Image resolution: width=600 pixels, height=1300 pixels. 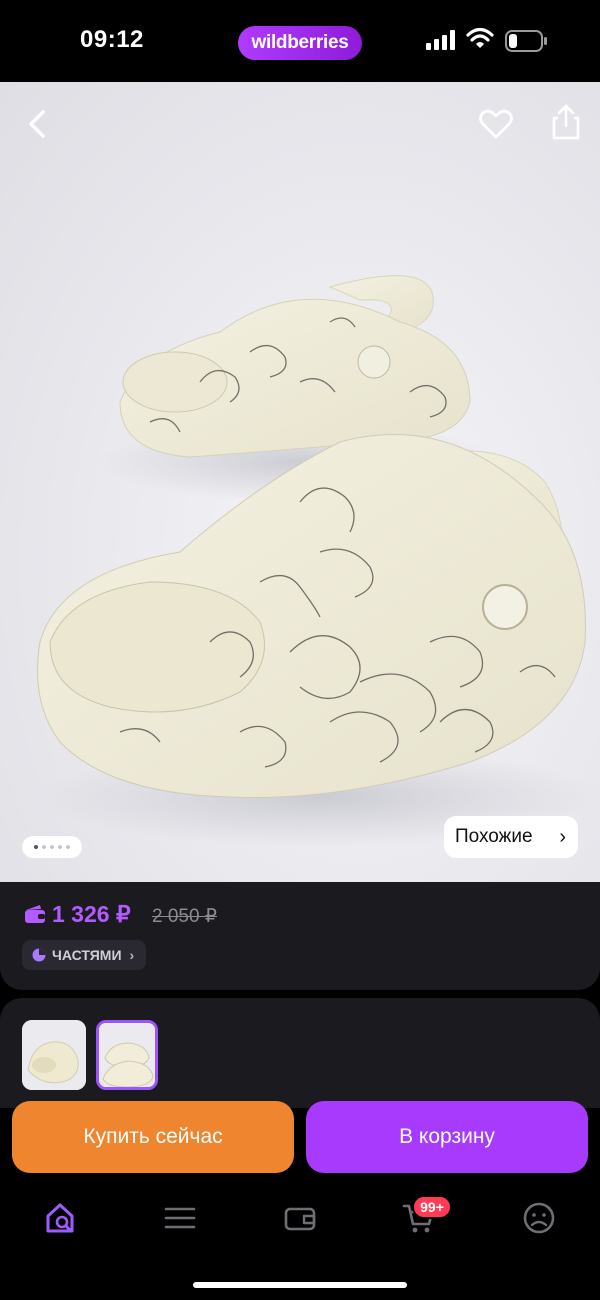 I want to click on current-price: 1 326 ₽, so click(x=91, y=914).